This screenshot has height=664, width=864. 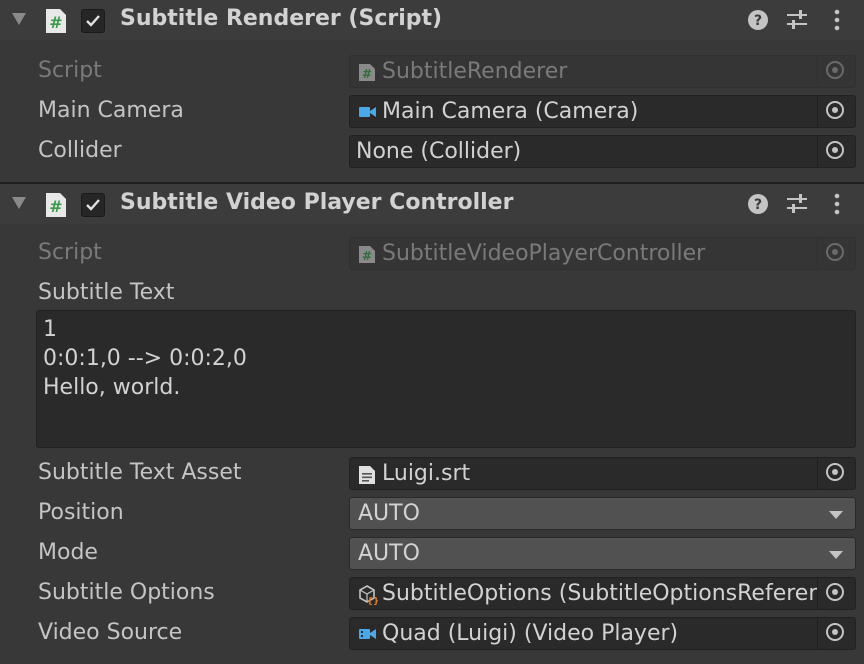 I want to click on field-row-script: Script # SubtitleRenderer, so click(x=432, y=71).